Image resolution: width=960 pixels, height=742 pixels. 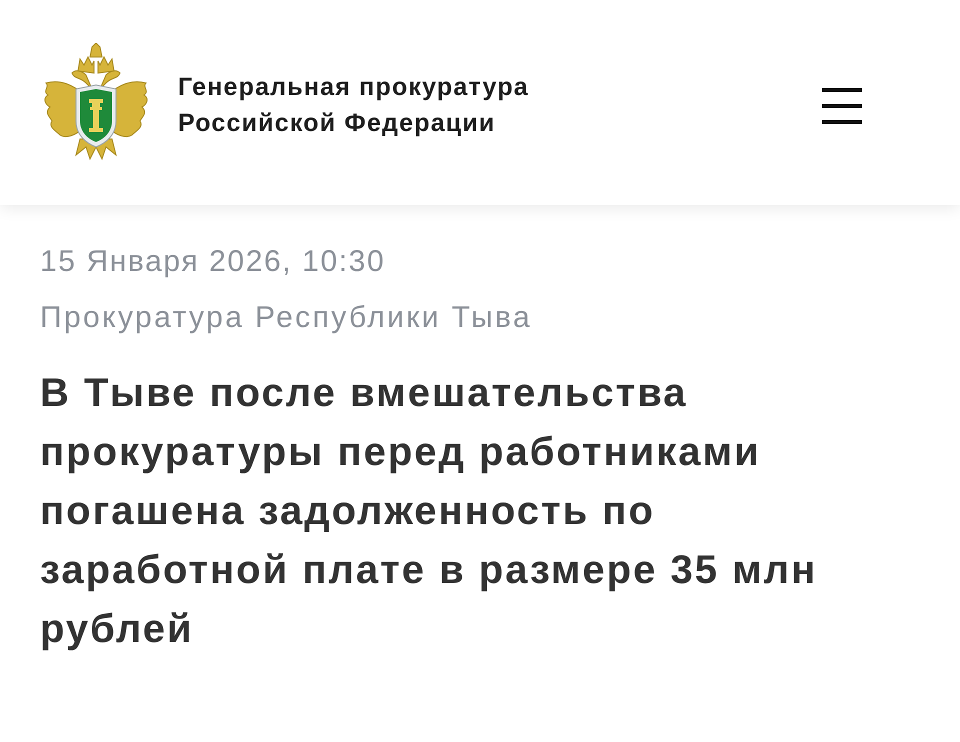 I want to click on organization-name: Генеральная прокуратура Российской Федерации, so click(x=354, y=105).